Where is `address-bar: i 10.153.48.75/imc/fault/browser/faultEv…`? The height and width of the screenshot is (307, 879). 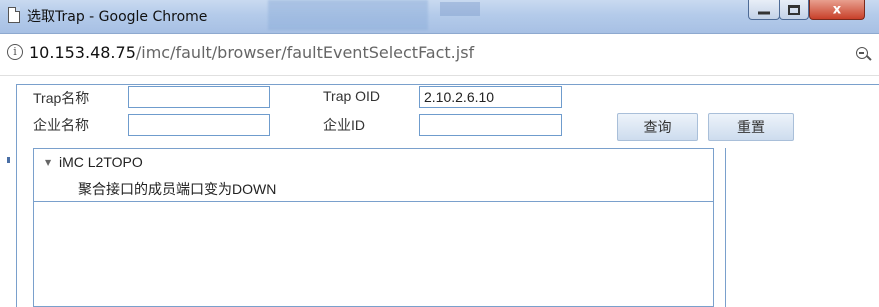 address-bar: i 10.153.48.75/imc/fault/browser/faultEv… is located at coordinates (439, 55).